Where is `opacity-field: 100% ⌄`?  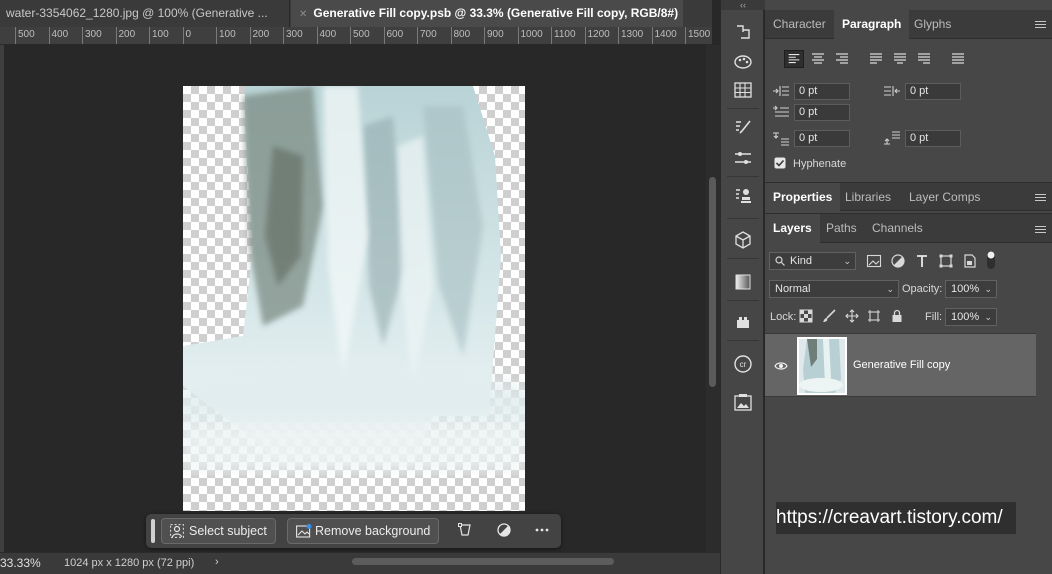 opacity-field: 100% ⌄ is located at coordinates (971, 289).